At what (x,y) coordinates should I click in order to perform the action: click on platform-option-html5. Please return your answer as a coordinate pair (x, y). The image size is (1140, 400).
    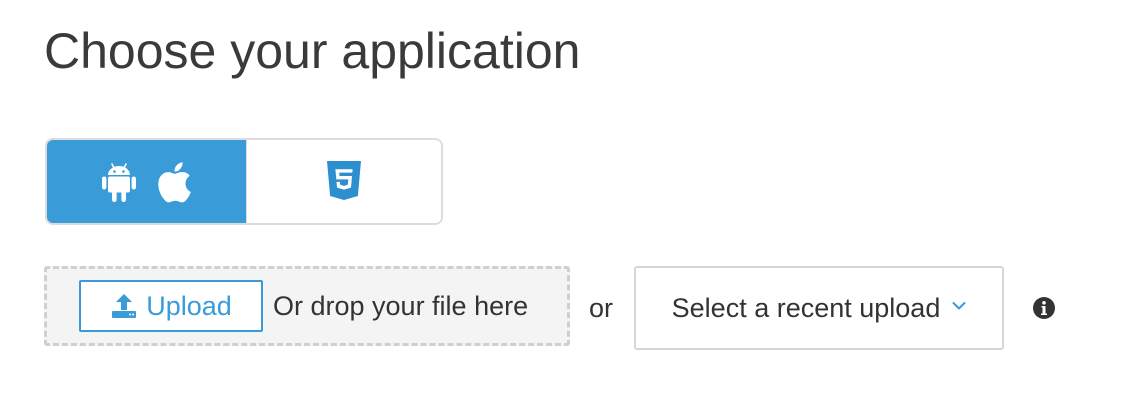
    Looking at the image, I should click on (343, 181).